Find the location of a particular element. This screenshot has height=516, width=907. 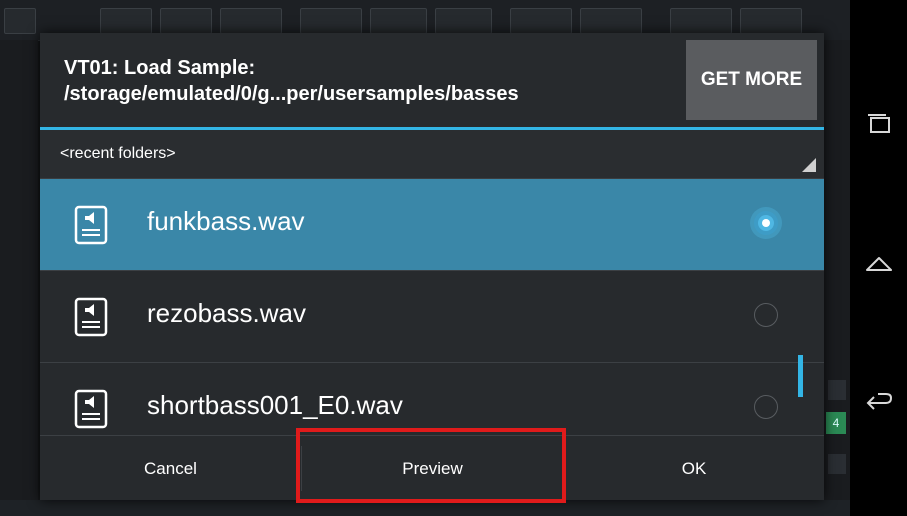

background-badge: 4 is located at coordinates (836, 423).